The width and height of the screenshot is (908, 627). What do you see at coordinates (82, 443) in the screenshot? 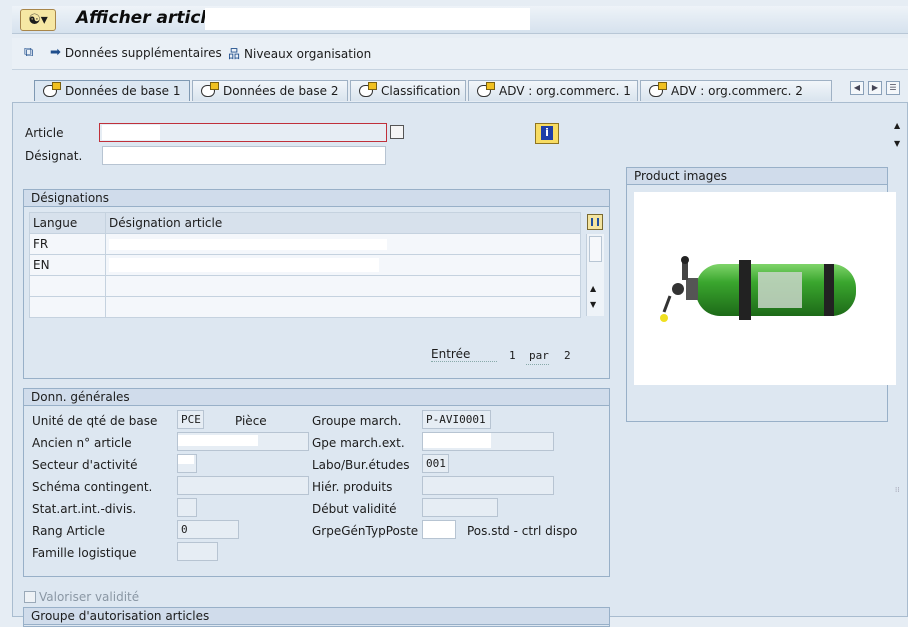
I see `old-article-label: Ancien n° article` at bounding box center [82, 443].